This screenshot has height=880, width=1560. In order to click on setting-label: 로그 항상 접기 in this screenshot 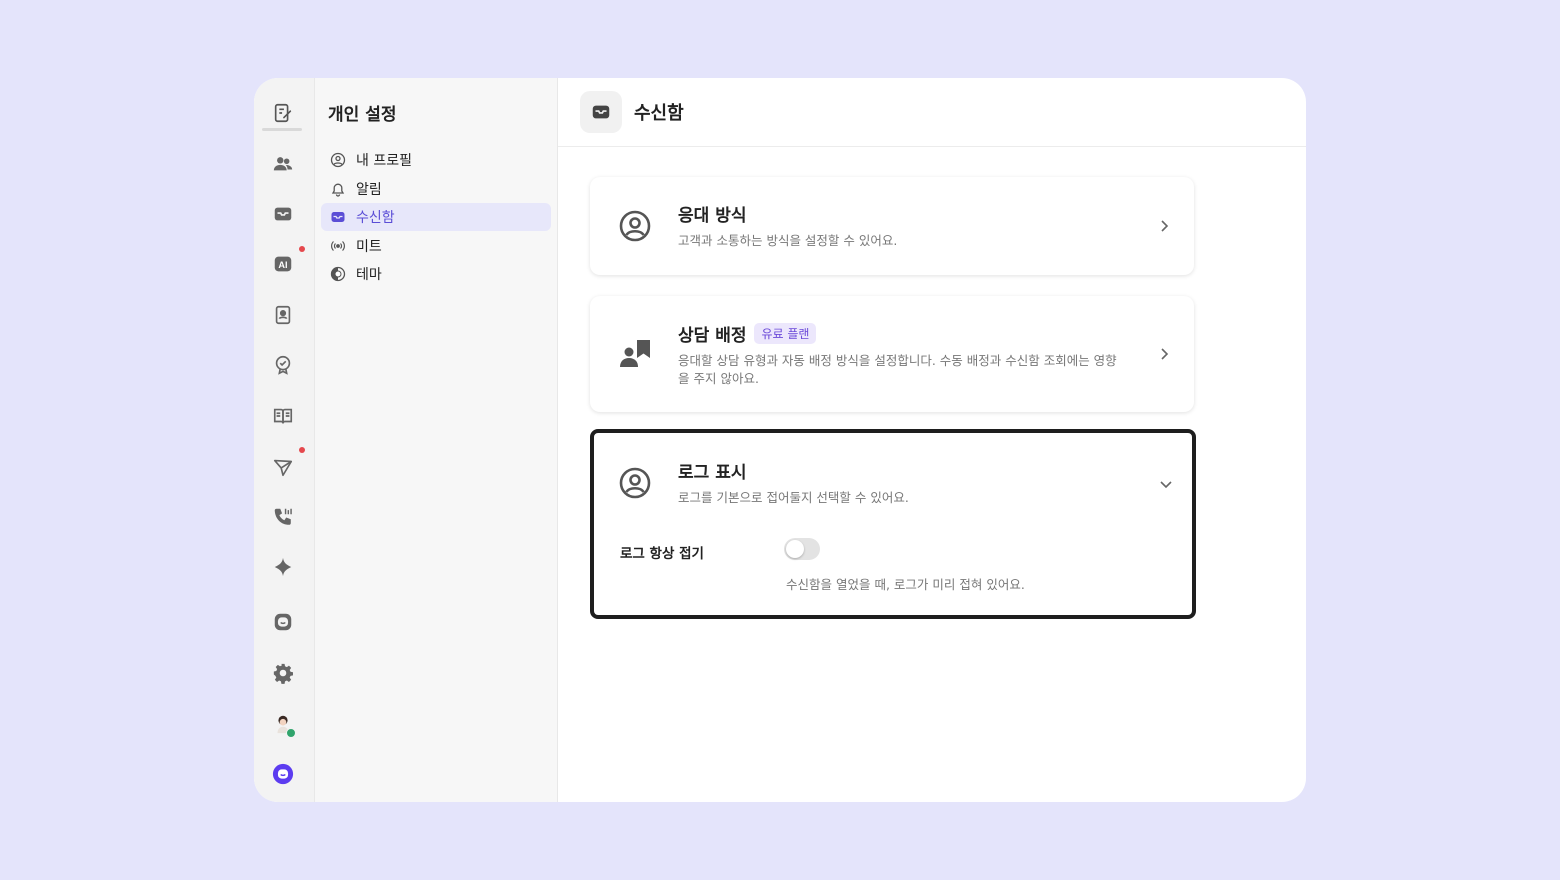, I will do `click(662, 554)`.